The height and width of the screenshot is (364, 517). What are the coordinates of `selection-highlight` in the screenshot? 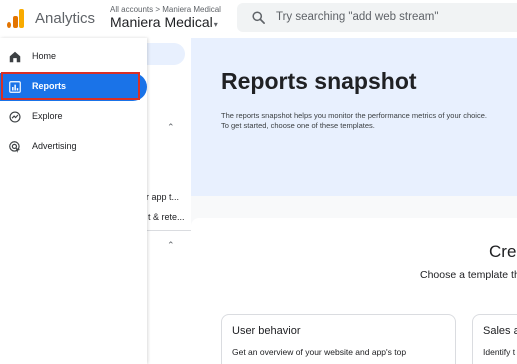 It's located at (70, 86).